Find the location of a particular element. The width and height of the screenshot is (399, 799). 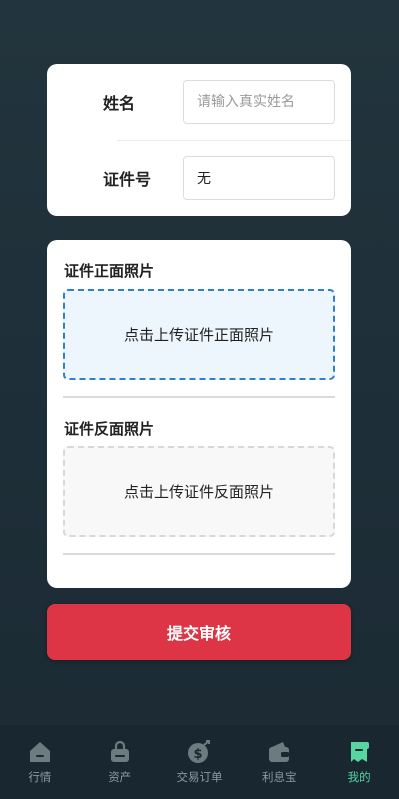

tab-mine: 我的 is located at coordinates (359, 762).